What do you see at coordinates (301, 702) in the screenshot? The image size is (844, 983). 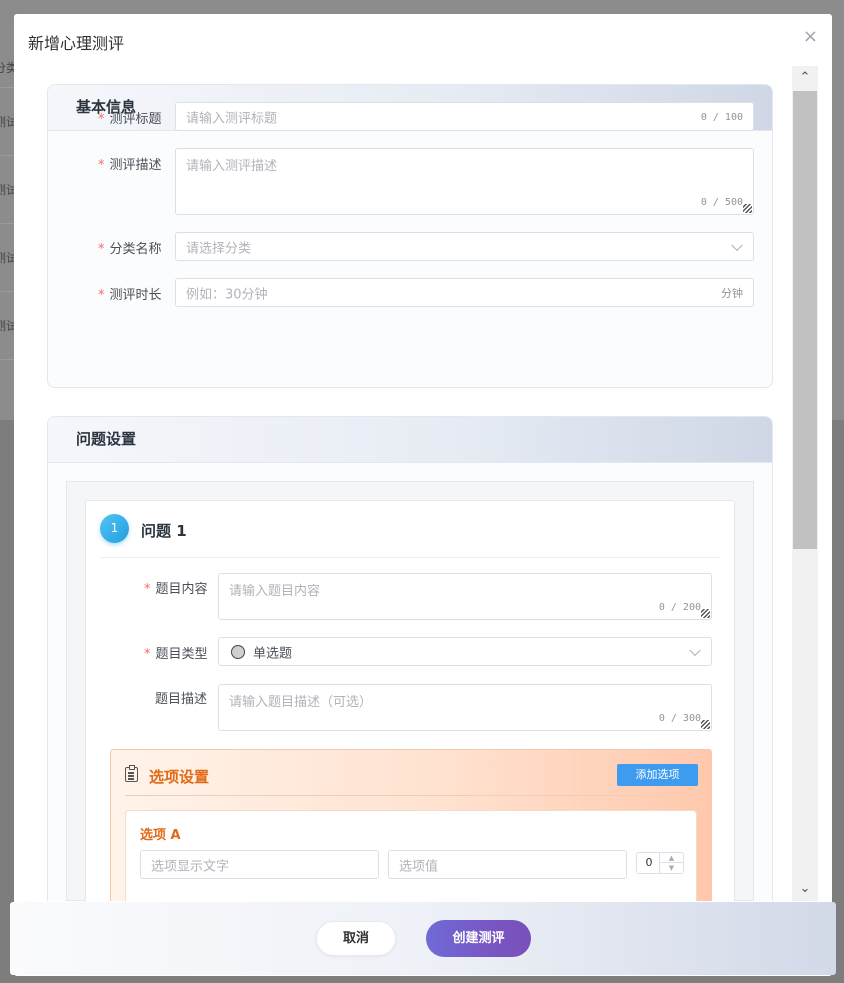 I see `question-desc-placeholder: 请输入题目描述（可选）` at bounding box center [301, 702].